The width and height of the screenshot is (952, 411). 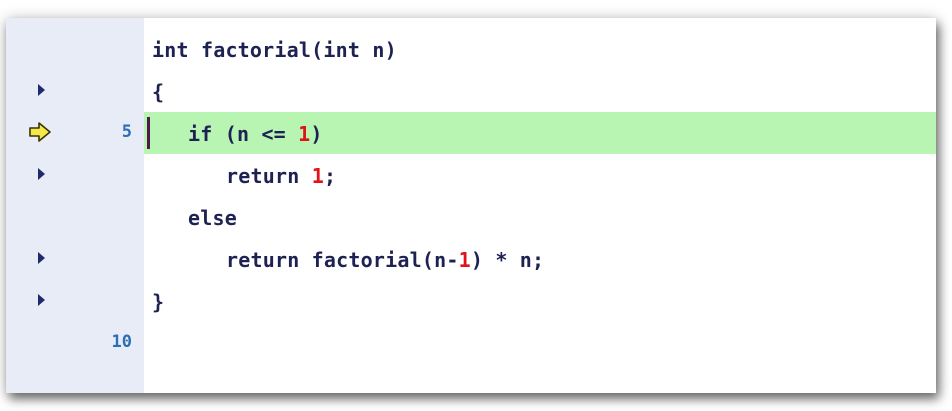 What do you see at coordinates (330, 176) in the screenshot?
I see `code-token: ;` at bounding box center [330, 176].